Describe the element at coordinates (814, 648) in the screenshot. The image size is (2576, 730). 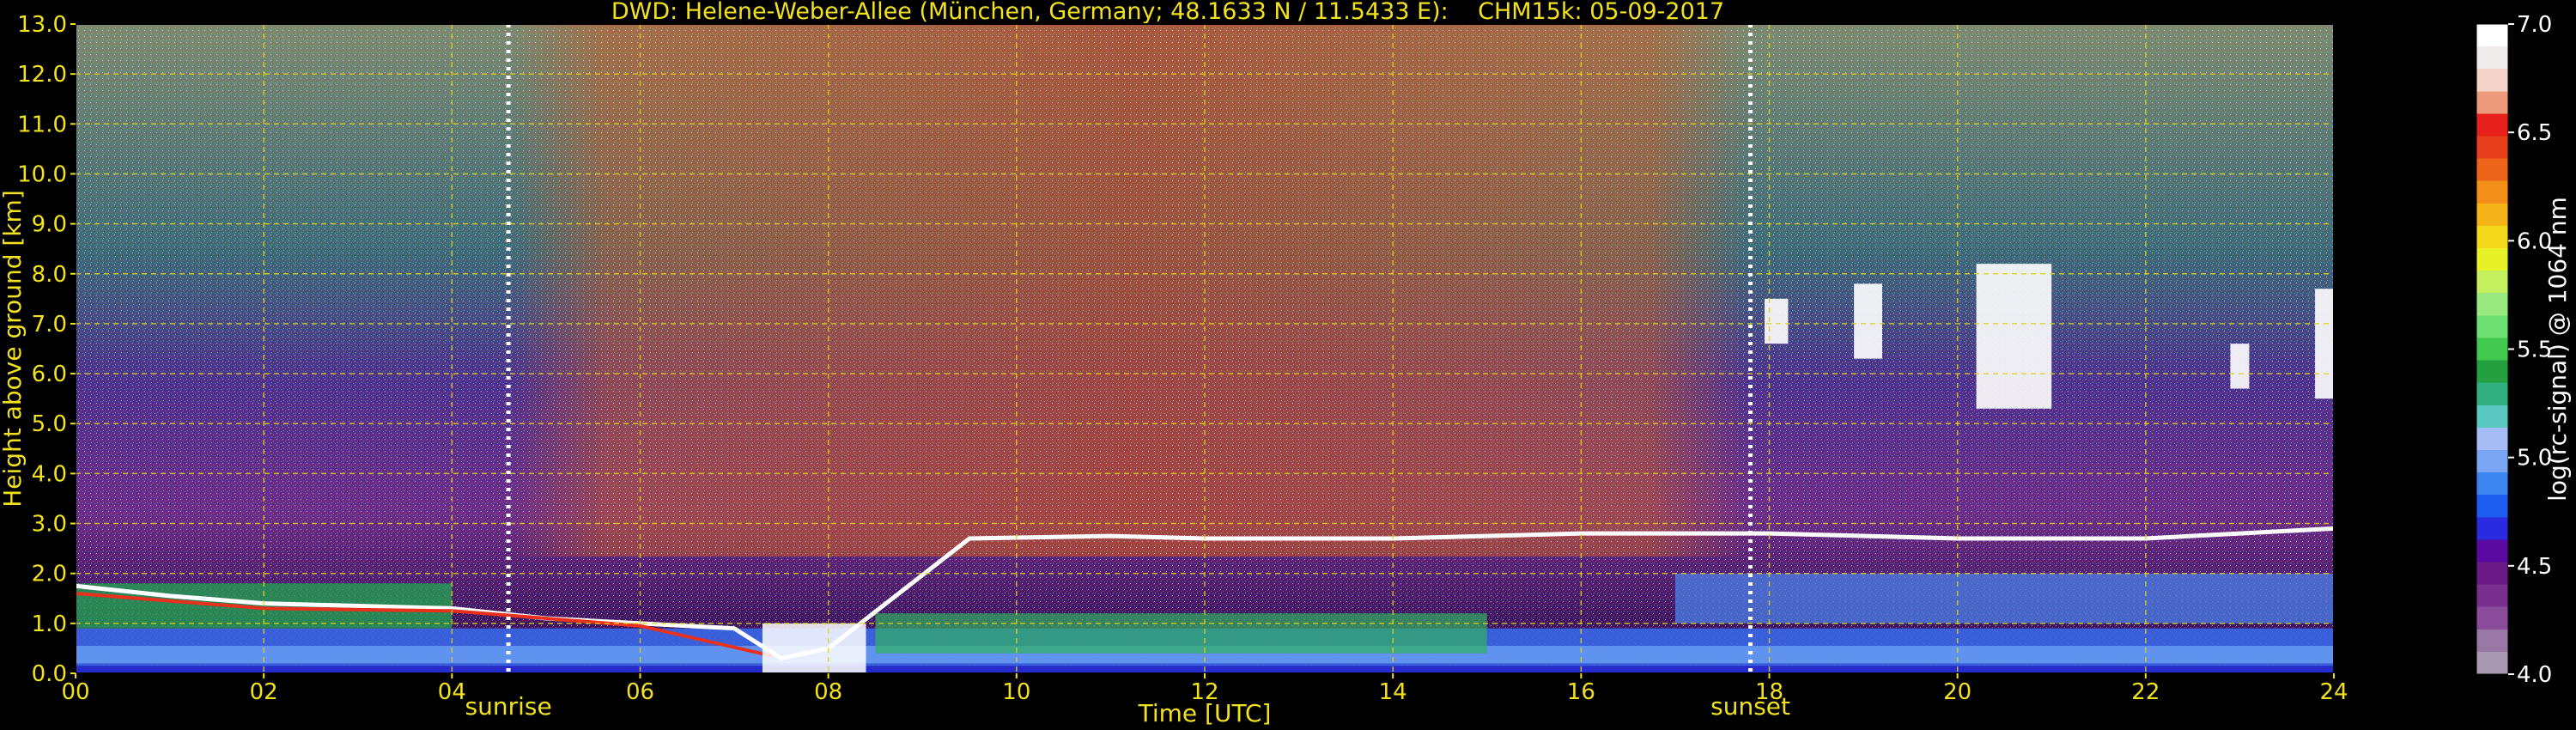
I see `low-cloud-patch` at that location.